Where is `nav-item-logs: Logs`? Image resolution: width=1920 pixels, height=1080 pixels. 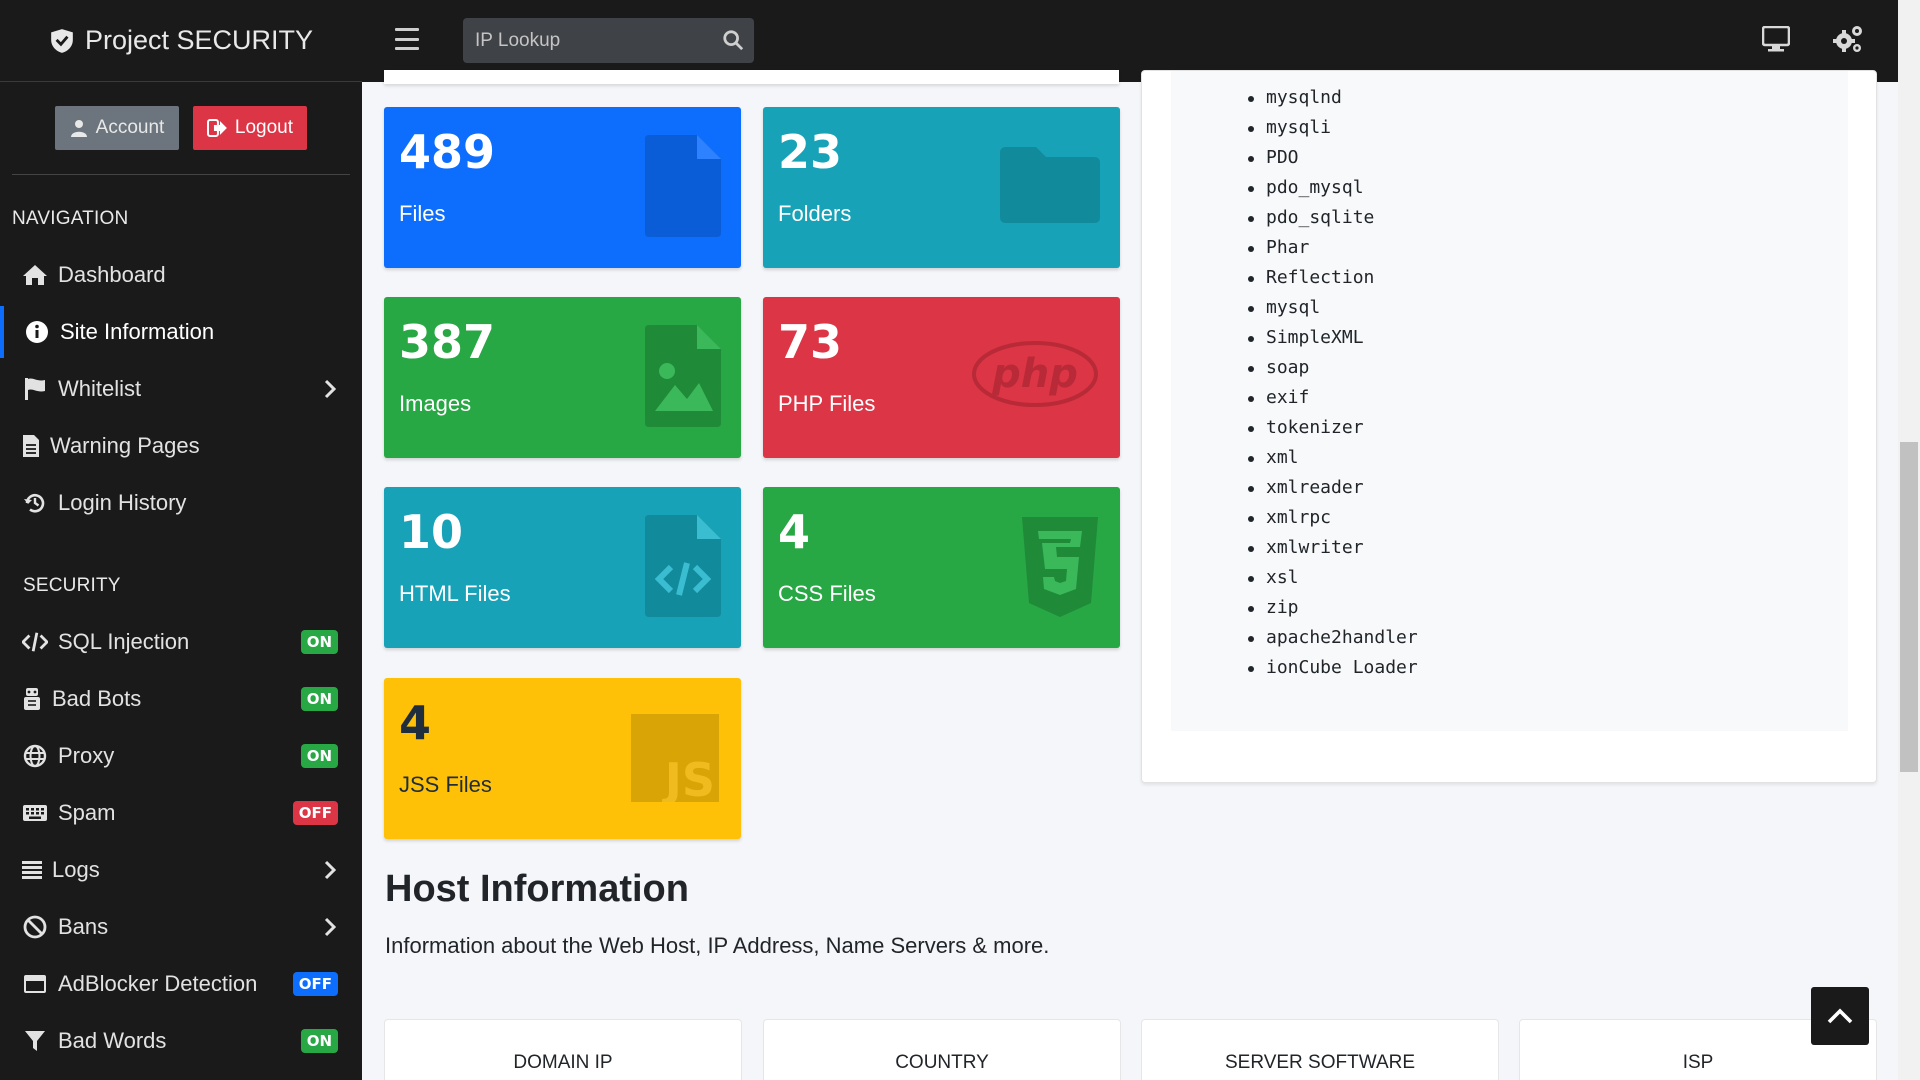
nav-item-logs: Logs is located at coordinates (181, 870).